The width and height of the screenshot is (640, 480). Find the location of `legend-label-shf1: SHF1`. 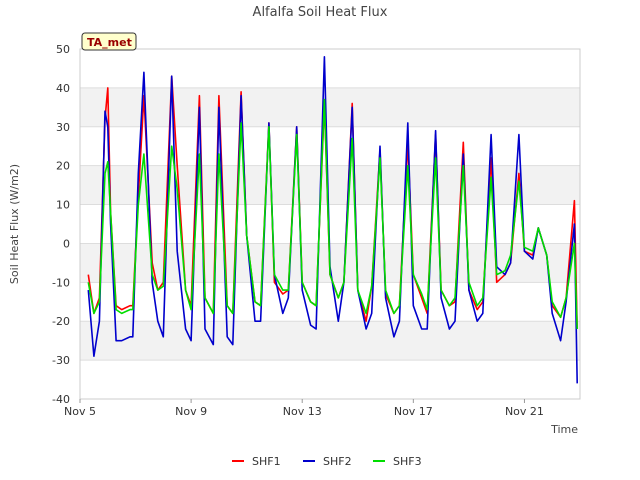

legend-label-shf1: SHF1 is located at coordinates (266, 461).